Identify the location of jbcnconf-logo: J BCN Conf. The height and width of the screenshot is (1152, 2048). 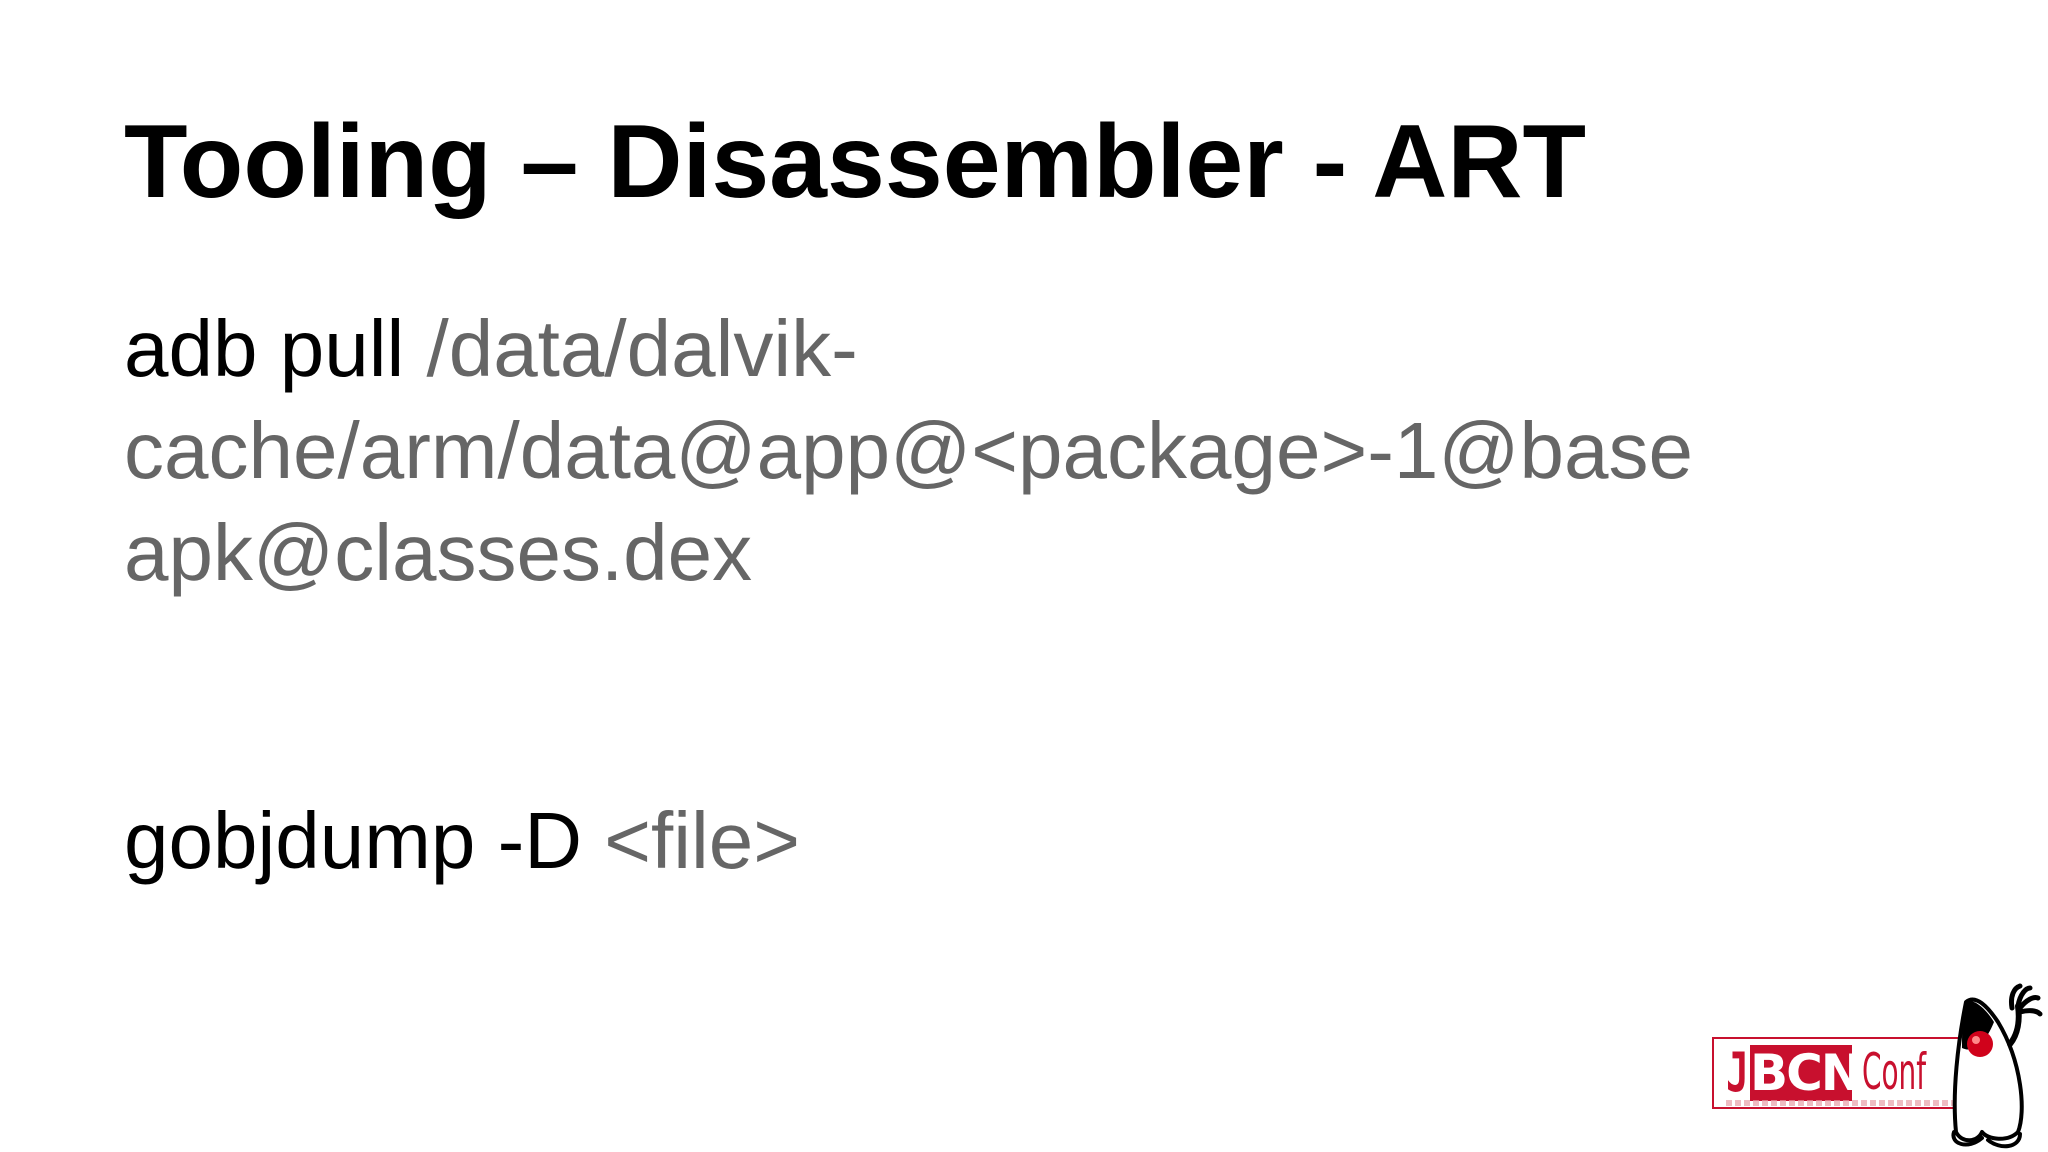
(1880, 1067).